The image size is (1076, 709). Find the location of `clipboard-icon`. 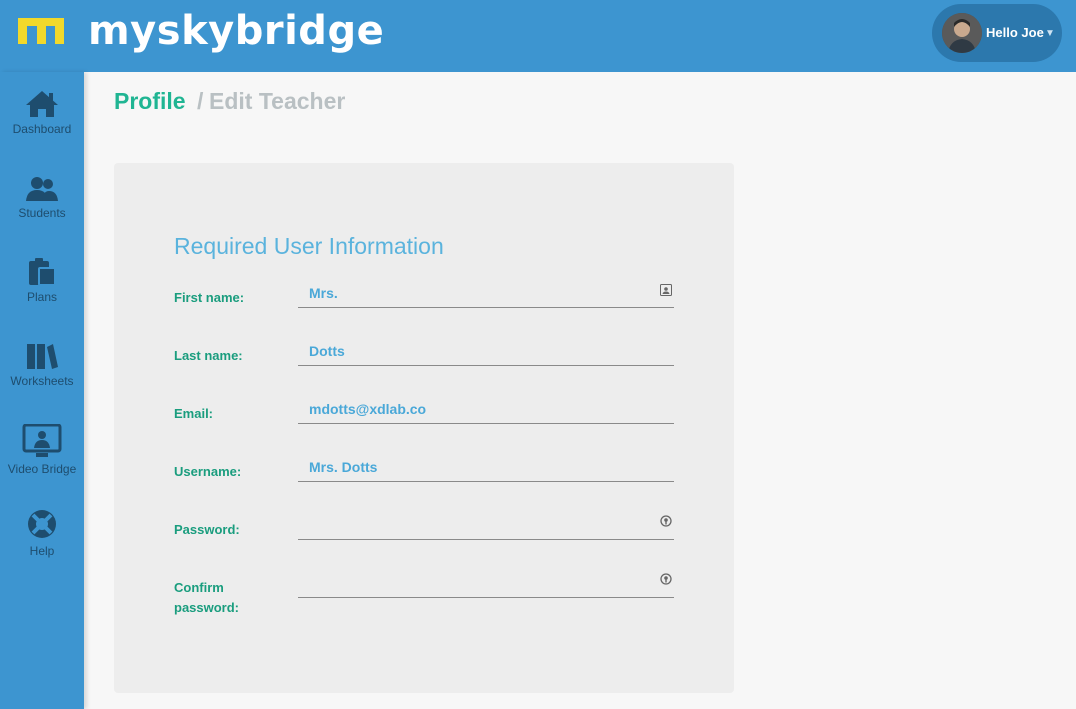

clipboard-icon is located at coordinates (42, 272).